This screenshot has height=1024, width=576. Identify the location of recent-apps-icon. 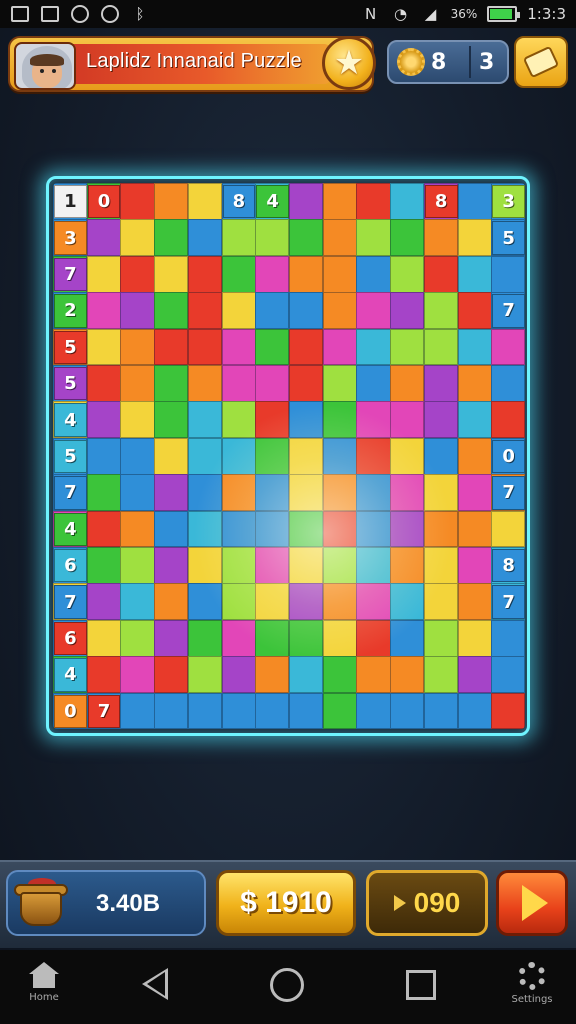
(421, 985).